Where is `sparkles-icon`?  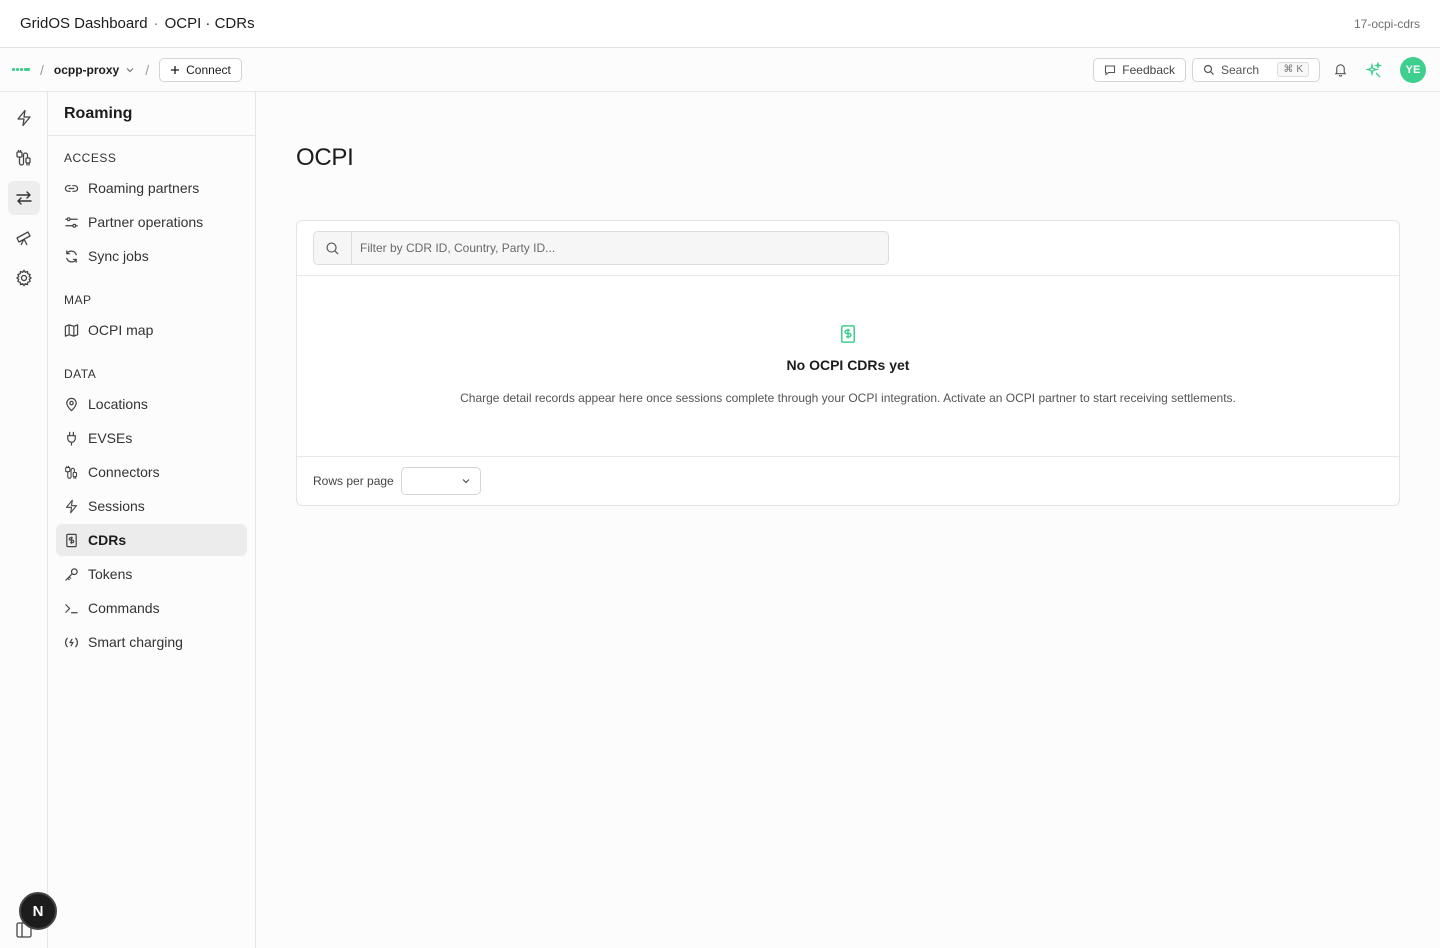 sparkles-icon is located at coordinates (1374, 69).